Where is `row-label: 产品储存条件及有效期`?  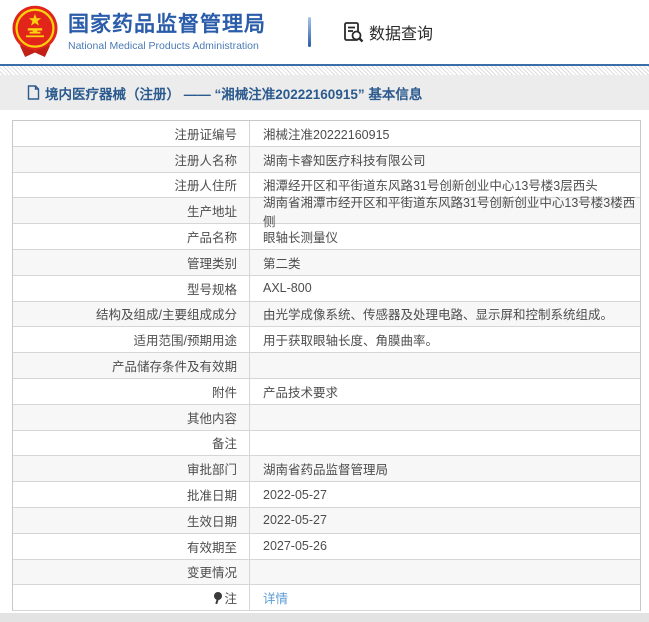
row-label: 产品储存条件及有效期 is located at coordinates (131, 365).